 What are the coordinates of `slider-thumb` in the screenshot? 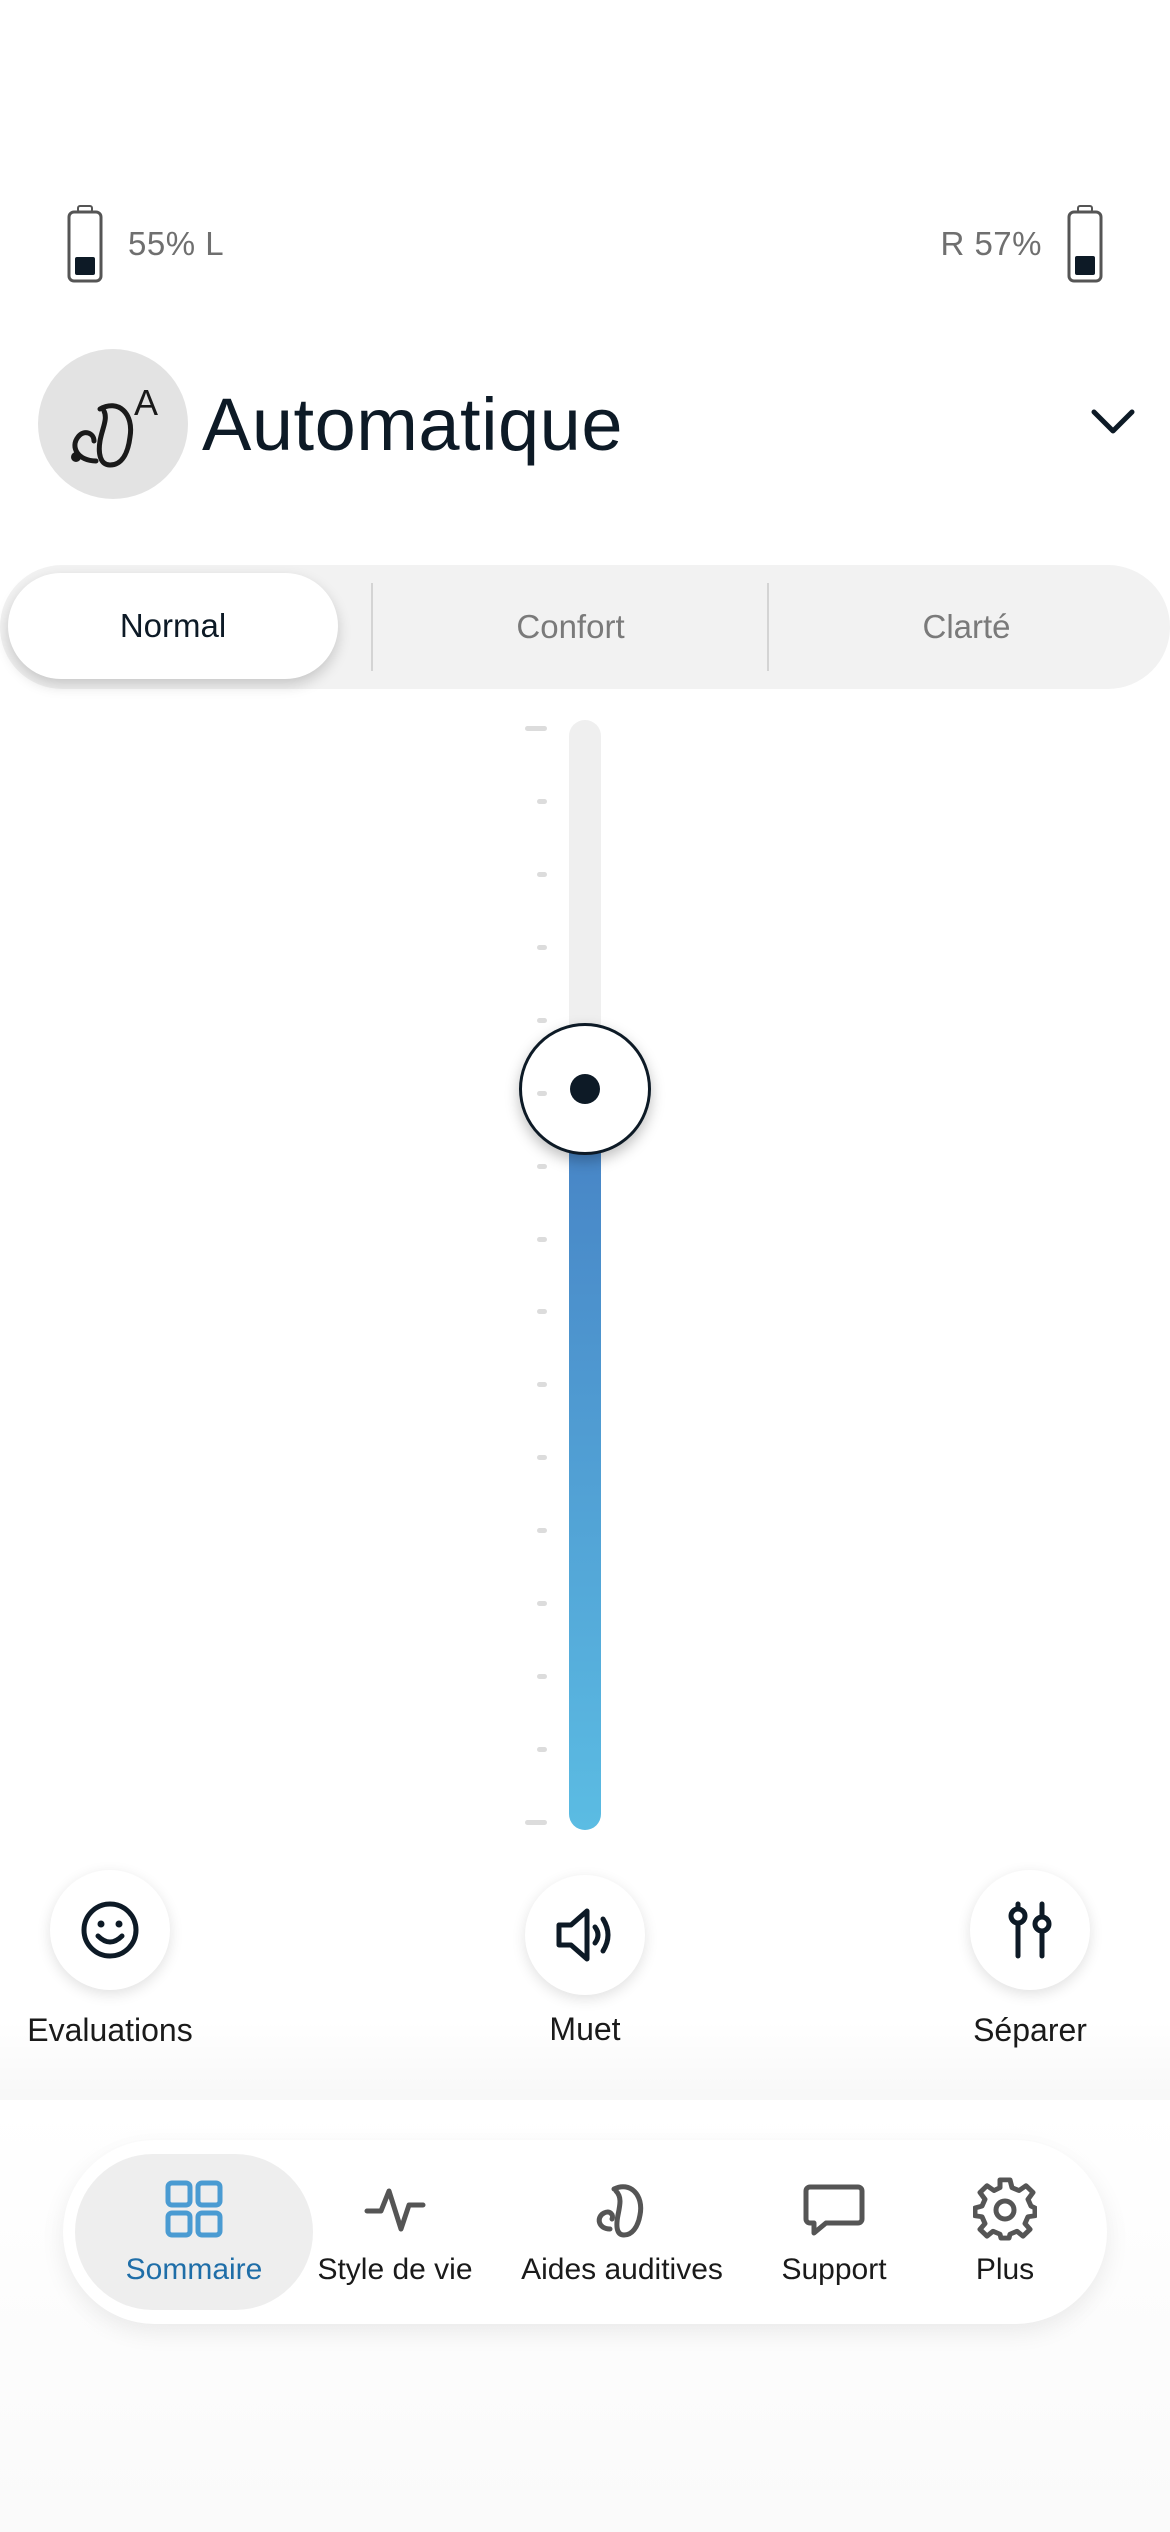 It's located at (585, 1089).